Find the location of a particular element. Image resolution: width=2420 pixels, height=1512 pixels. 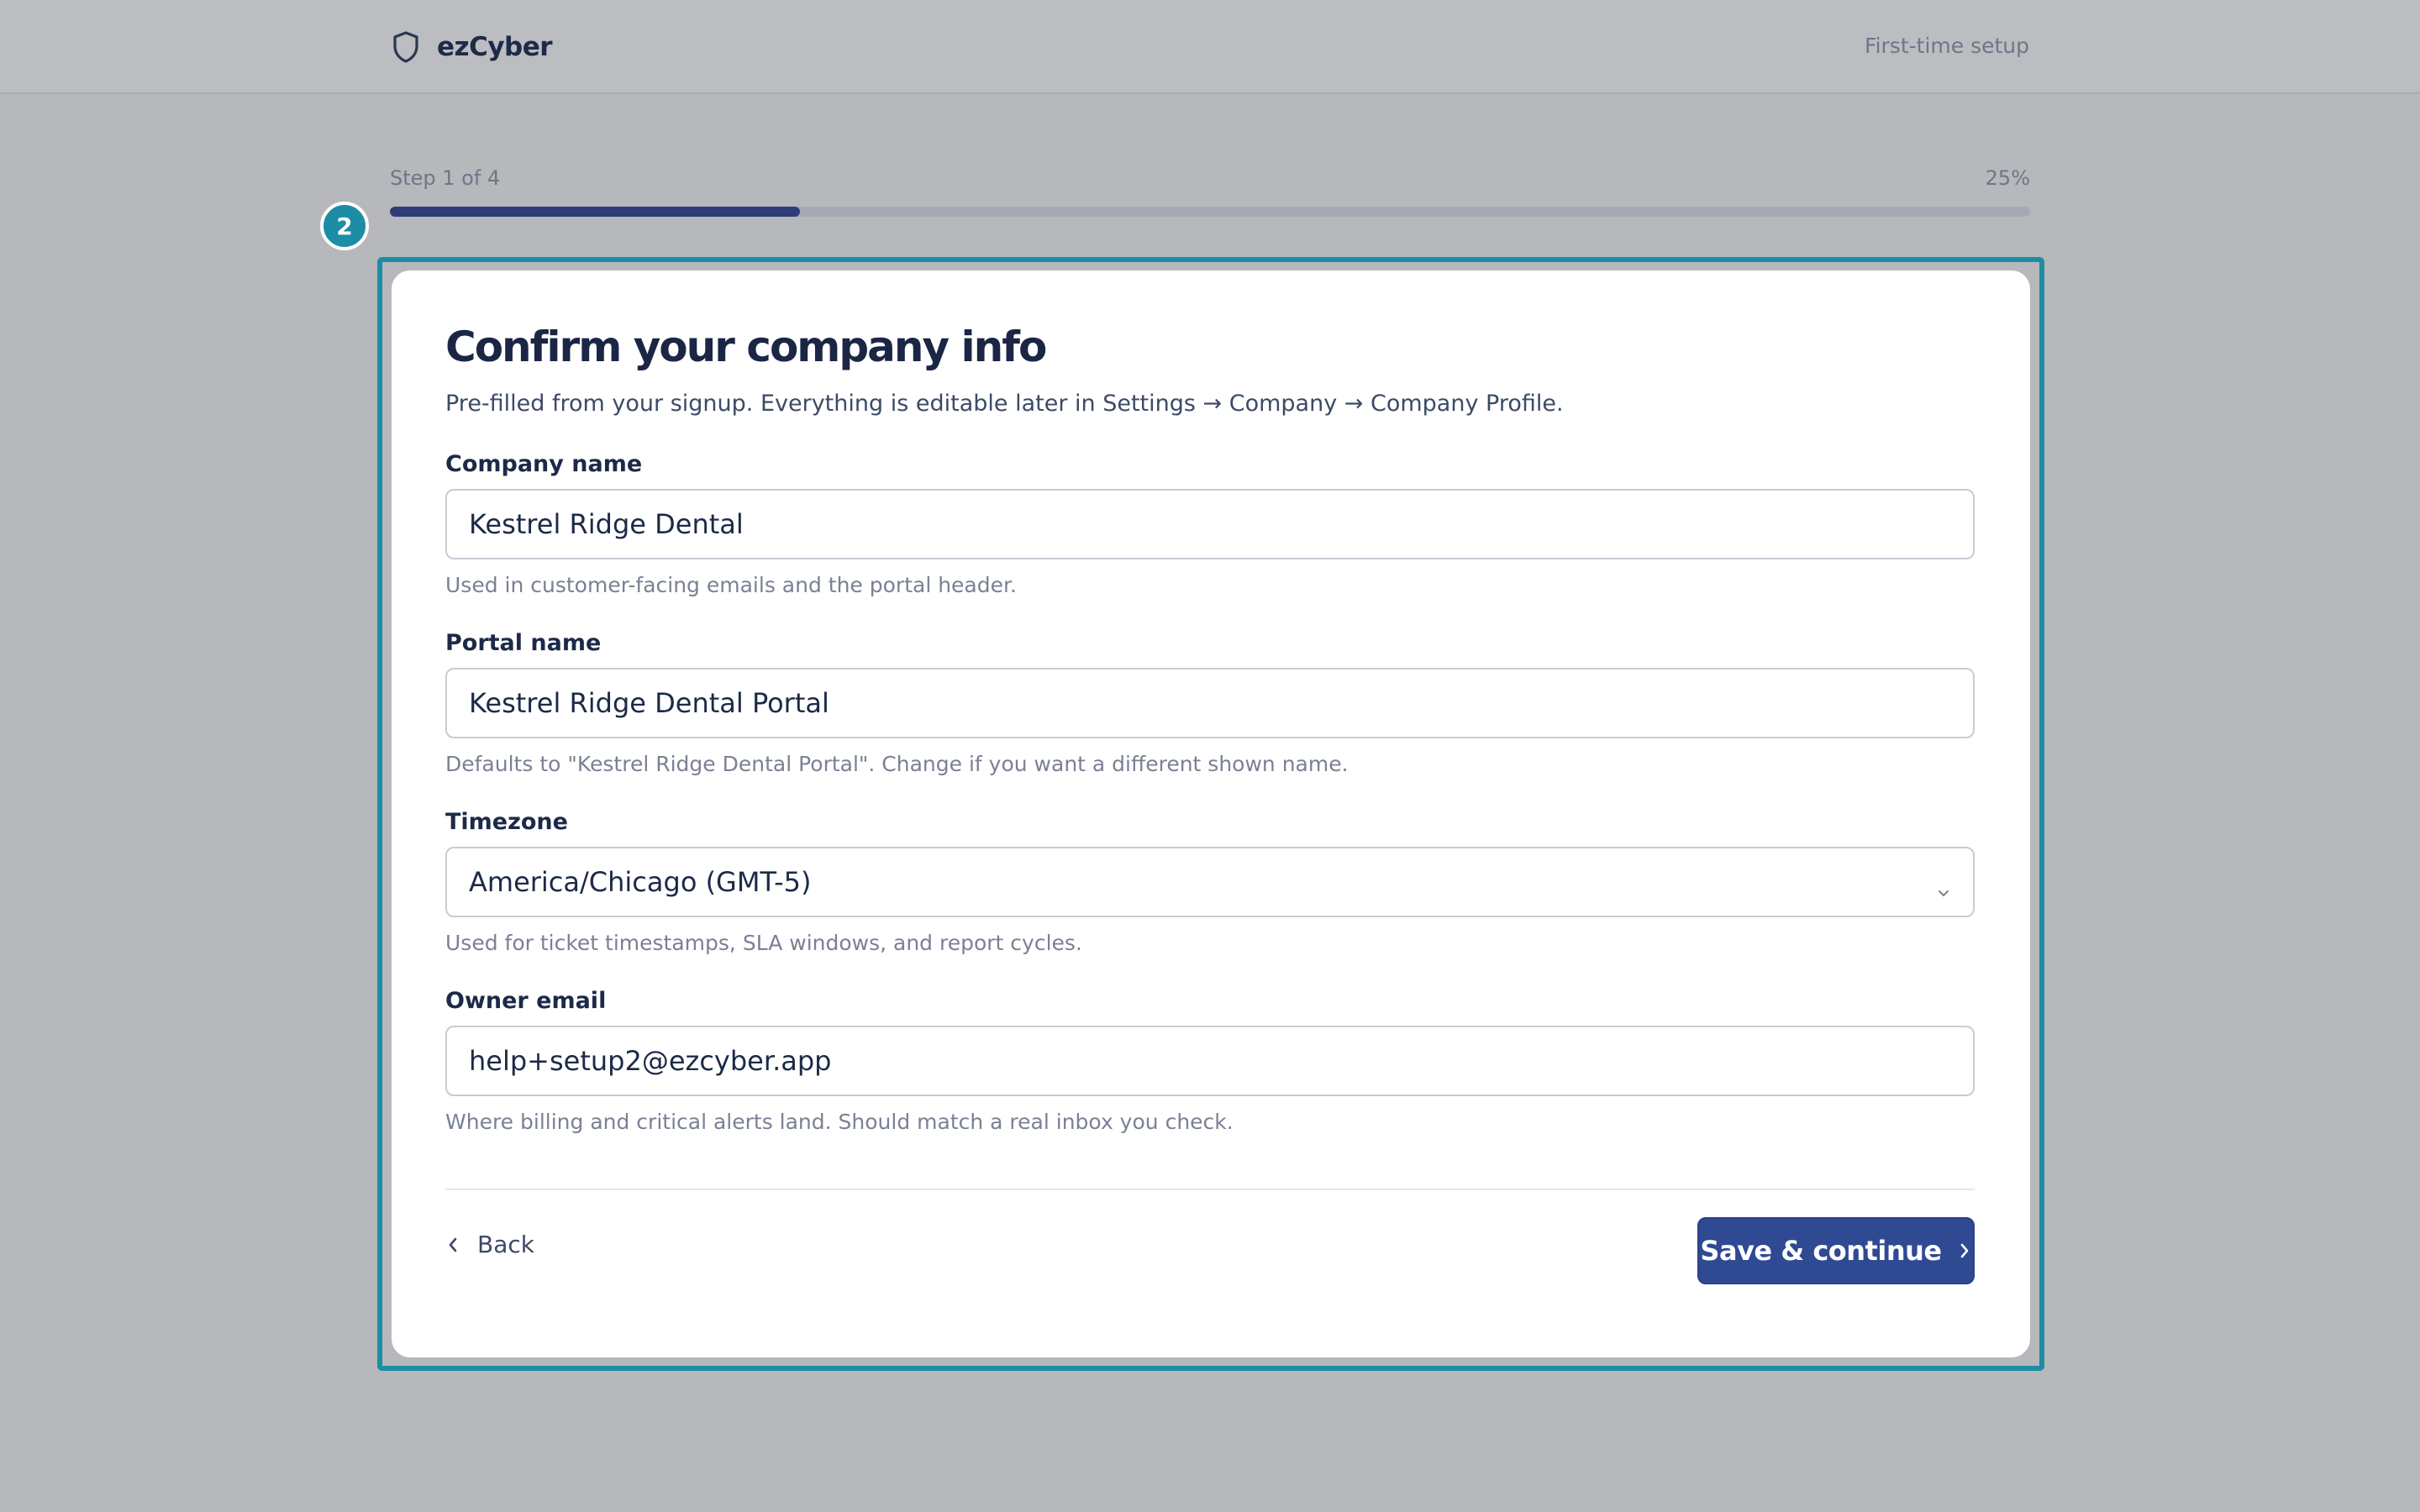

timezone-label: Timezone is located at coordinates (507, 822).